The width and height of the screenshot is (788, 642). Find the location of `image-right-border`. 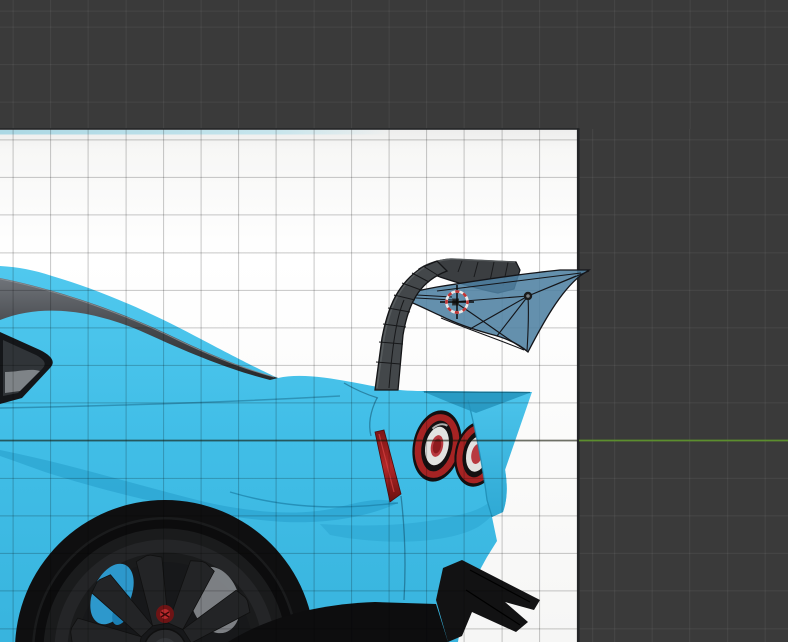

image-right-border is located at coordinates (578, 385).